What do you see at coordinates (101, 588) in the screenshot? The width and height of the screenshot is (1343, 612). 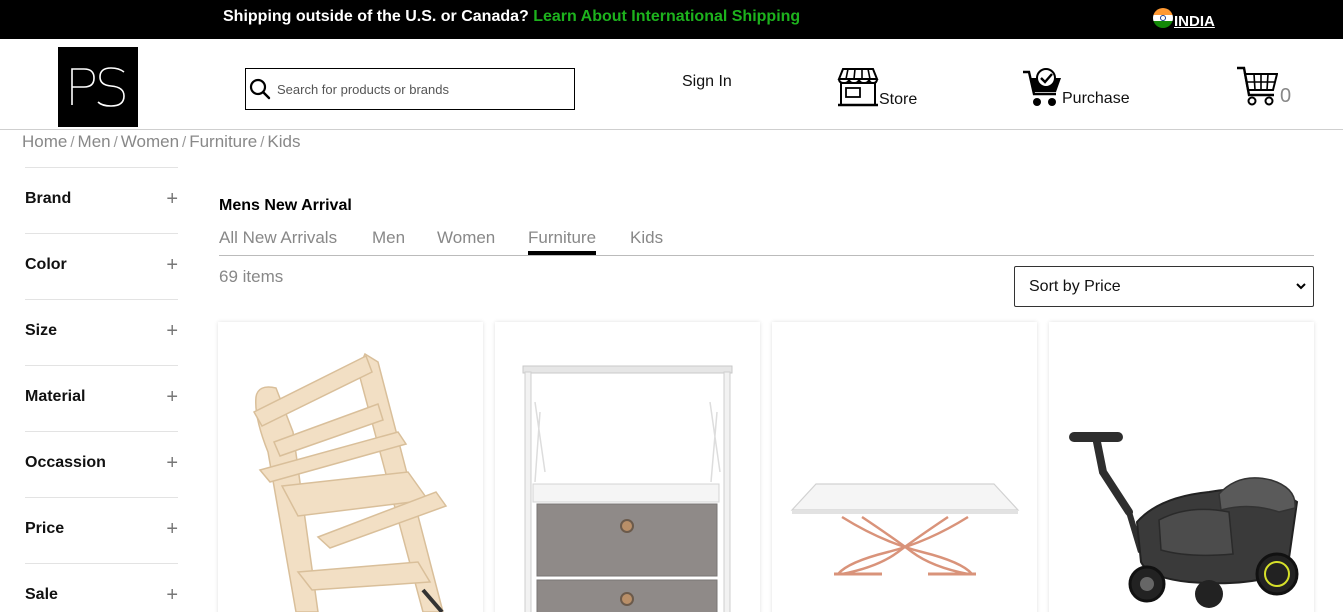 I see `filter-sale: Sale +` at bounding box center [101, 588].